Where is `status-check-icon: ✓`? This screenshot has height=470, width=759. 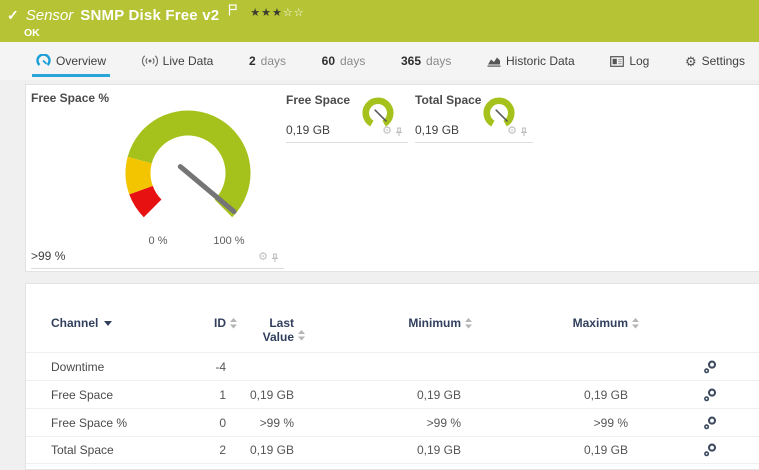
status-check-icon: ✓ is located at coordinates (13, 15).